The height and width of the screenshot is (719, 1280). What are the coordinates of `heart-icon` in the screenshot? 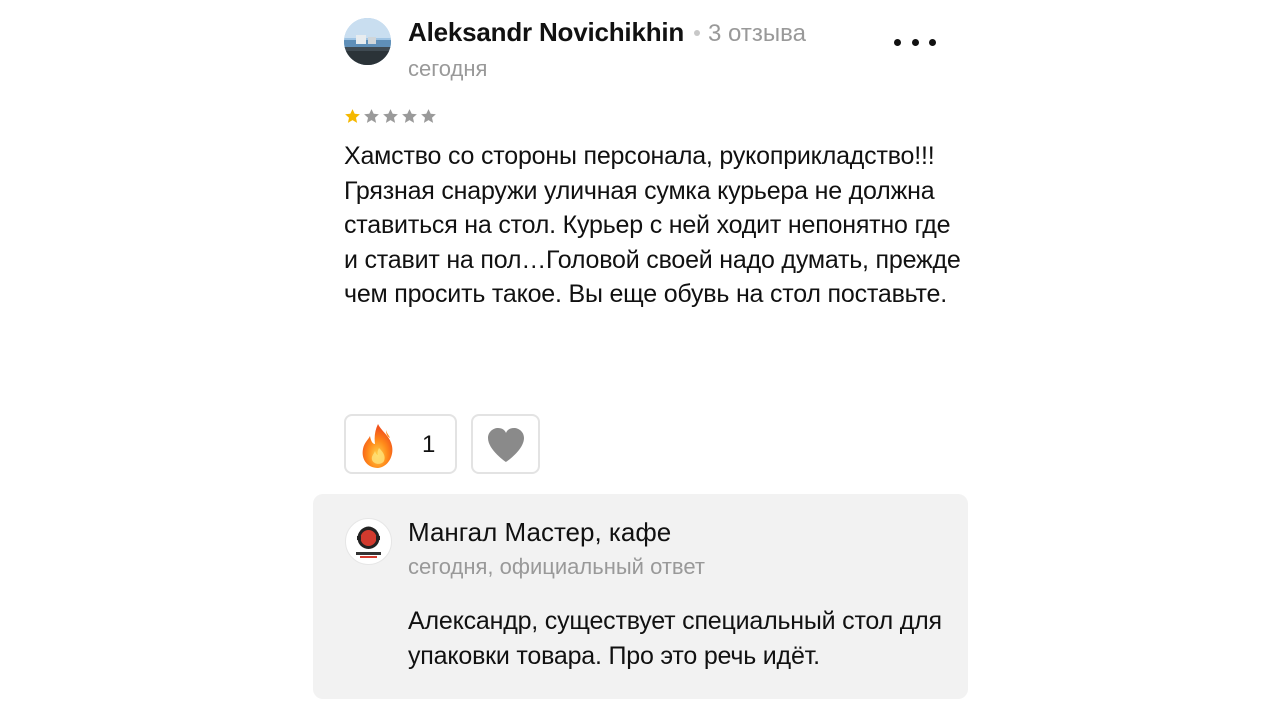 It's located at (506, 445).